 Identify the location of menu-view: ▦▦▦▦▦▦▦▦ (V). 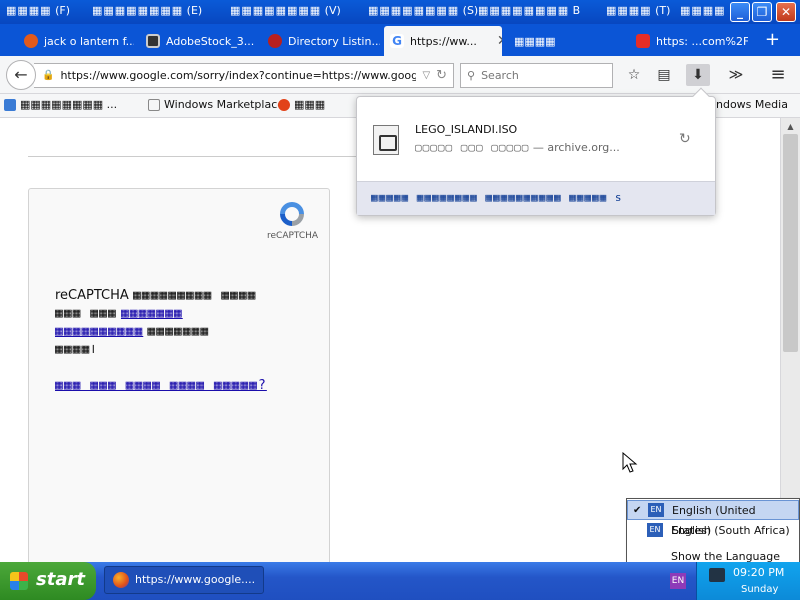
(285, 11).